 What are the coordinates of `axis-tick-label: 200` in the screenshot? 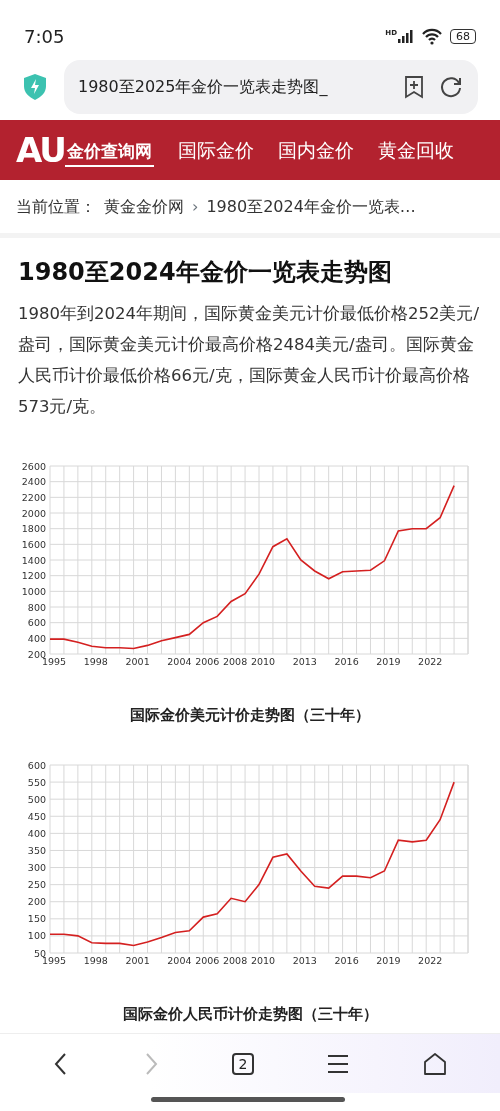 It's located at (36, 901).